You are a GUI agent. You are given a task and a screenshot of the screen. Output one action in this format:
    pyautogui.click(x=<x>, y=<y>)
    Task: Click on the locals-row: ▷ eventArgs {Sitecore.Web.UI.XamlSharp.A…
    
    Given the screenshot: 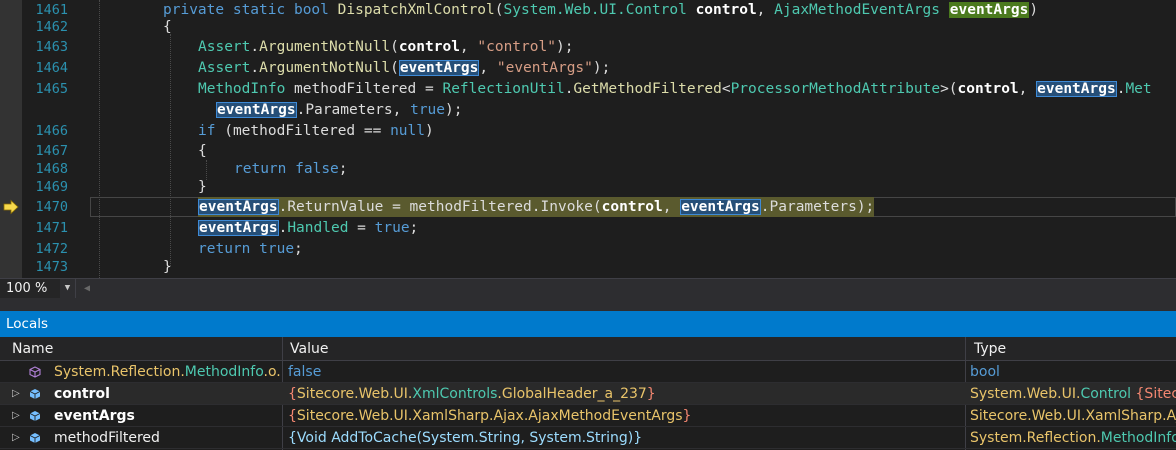 What is the action you would take?
    pyautogui.click(x=588, y=416)
    